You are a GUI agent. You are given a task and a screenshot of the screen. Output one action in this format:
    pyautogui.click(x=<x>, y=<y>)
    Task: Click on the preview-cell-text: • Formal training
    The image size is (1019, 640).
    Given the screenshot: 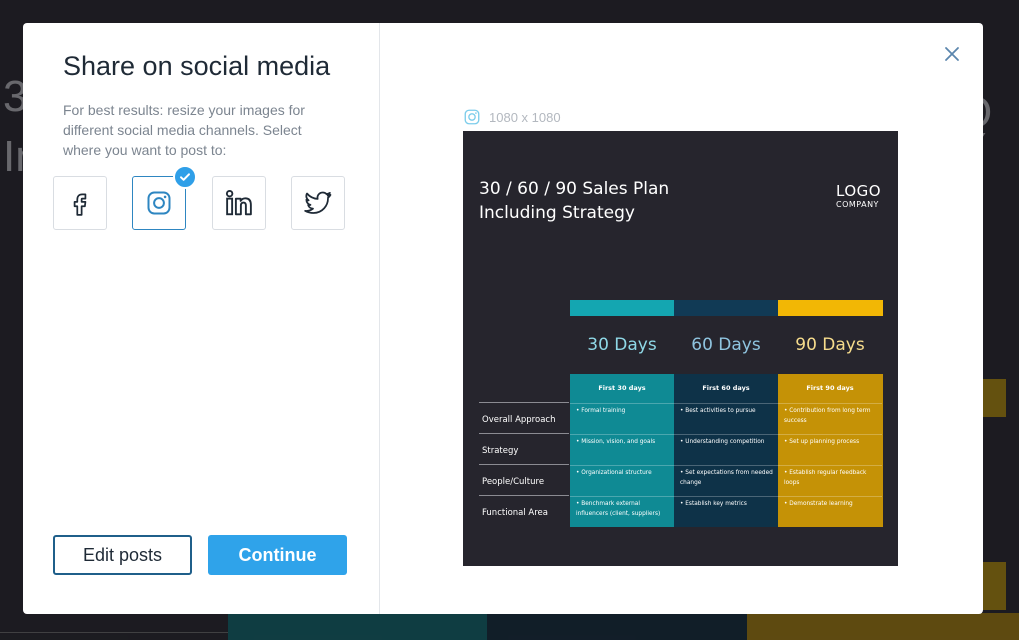 What is the action you would take?
    pyautogui.click(x=601, y=411)
    